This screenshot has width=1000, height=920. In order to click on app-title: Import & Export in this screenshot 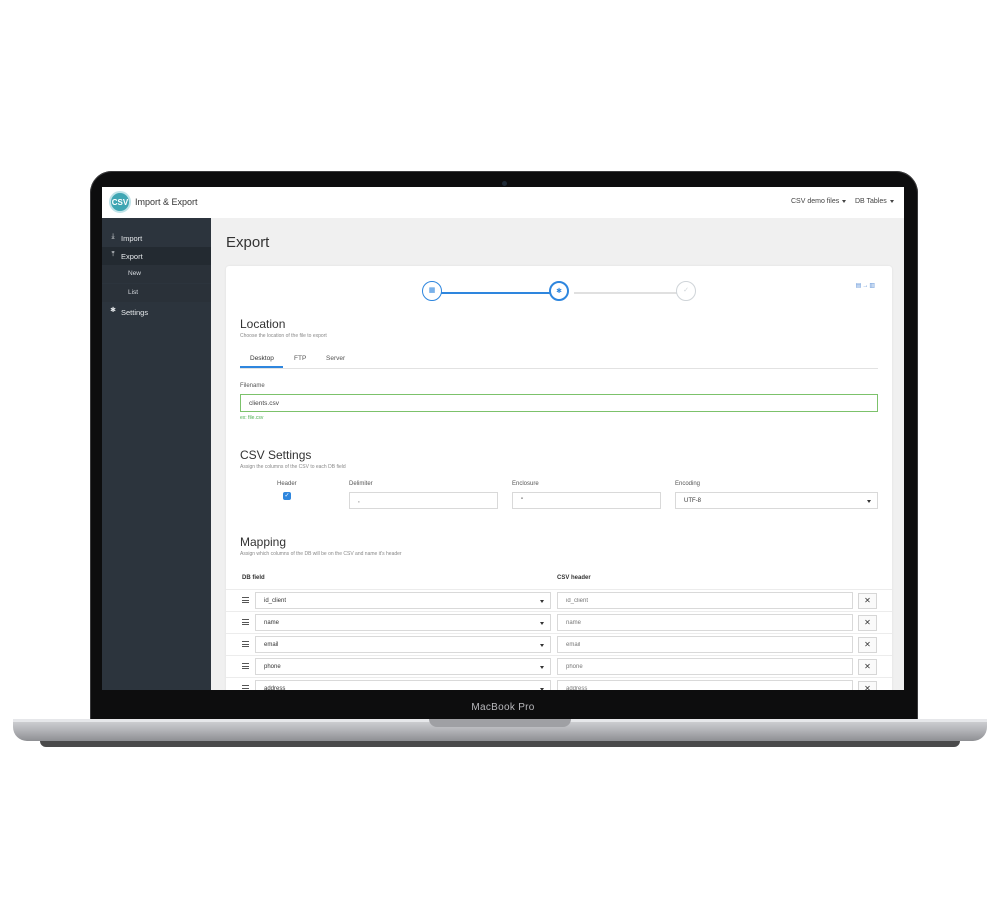, I will do `click(166, 202)`.